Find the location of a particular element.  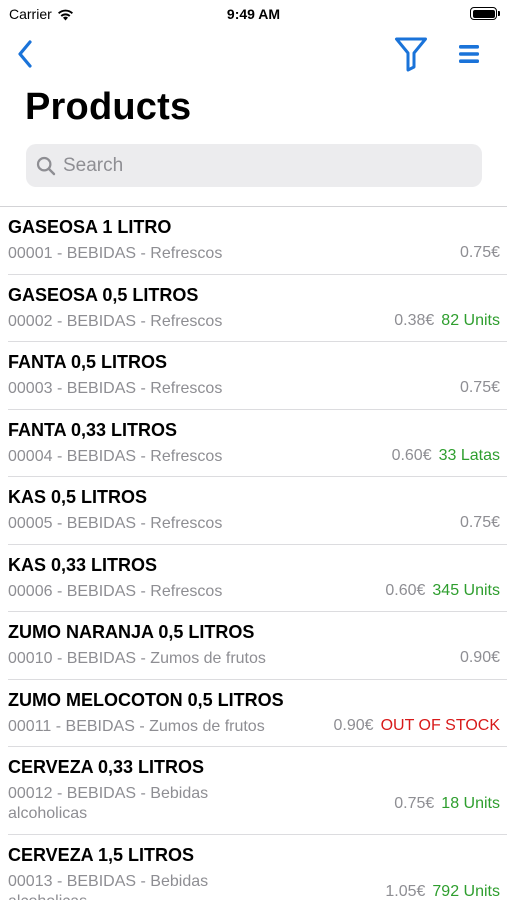

product-detail: 00002 - BEBIDAS - Refrescos is located at coordinates (115, 322).